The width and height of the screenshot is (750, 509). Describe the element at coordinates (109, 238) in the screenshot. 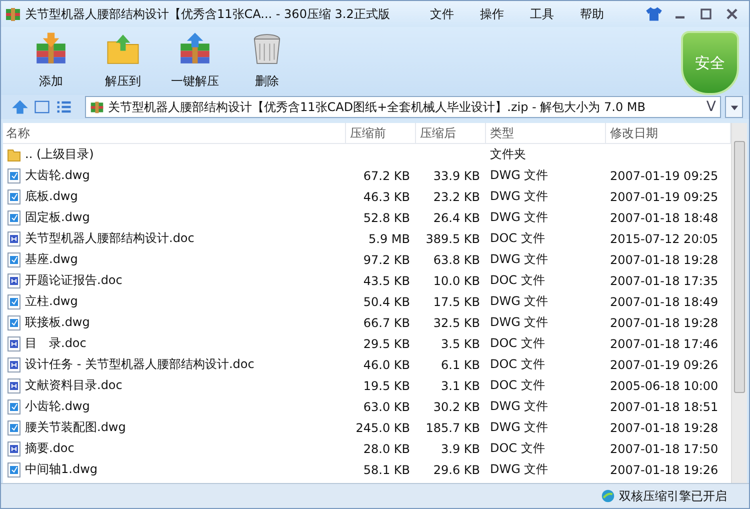

I see `file-name: 关节型机器人腰部结构设计.doc` at that location.